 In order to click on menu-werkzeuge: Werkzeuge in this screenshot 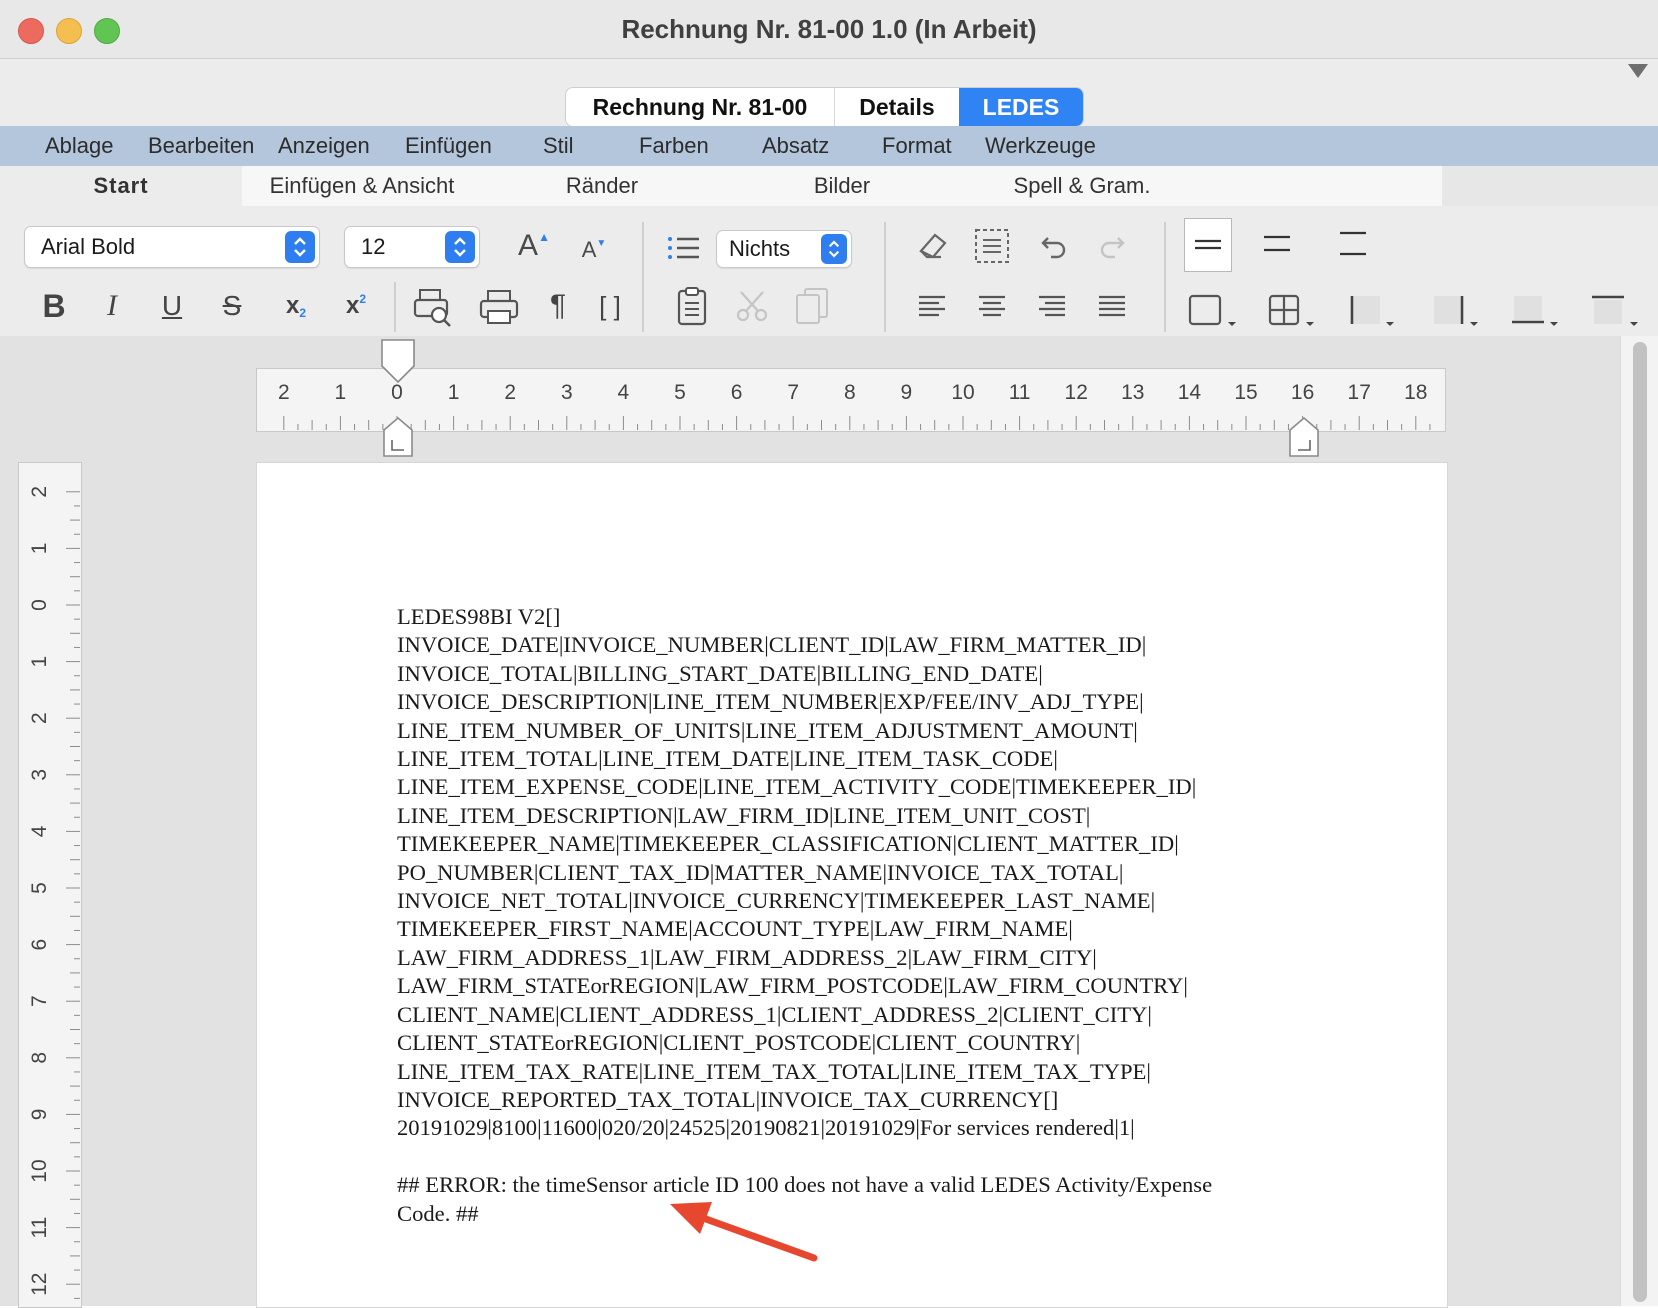, I will do `click(1040, 146)`.